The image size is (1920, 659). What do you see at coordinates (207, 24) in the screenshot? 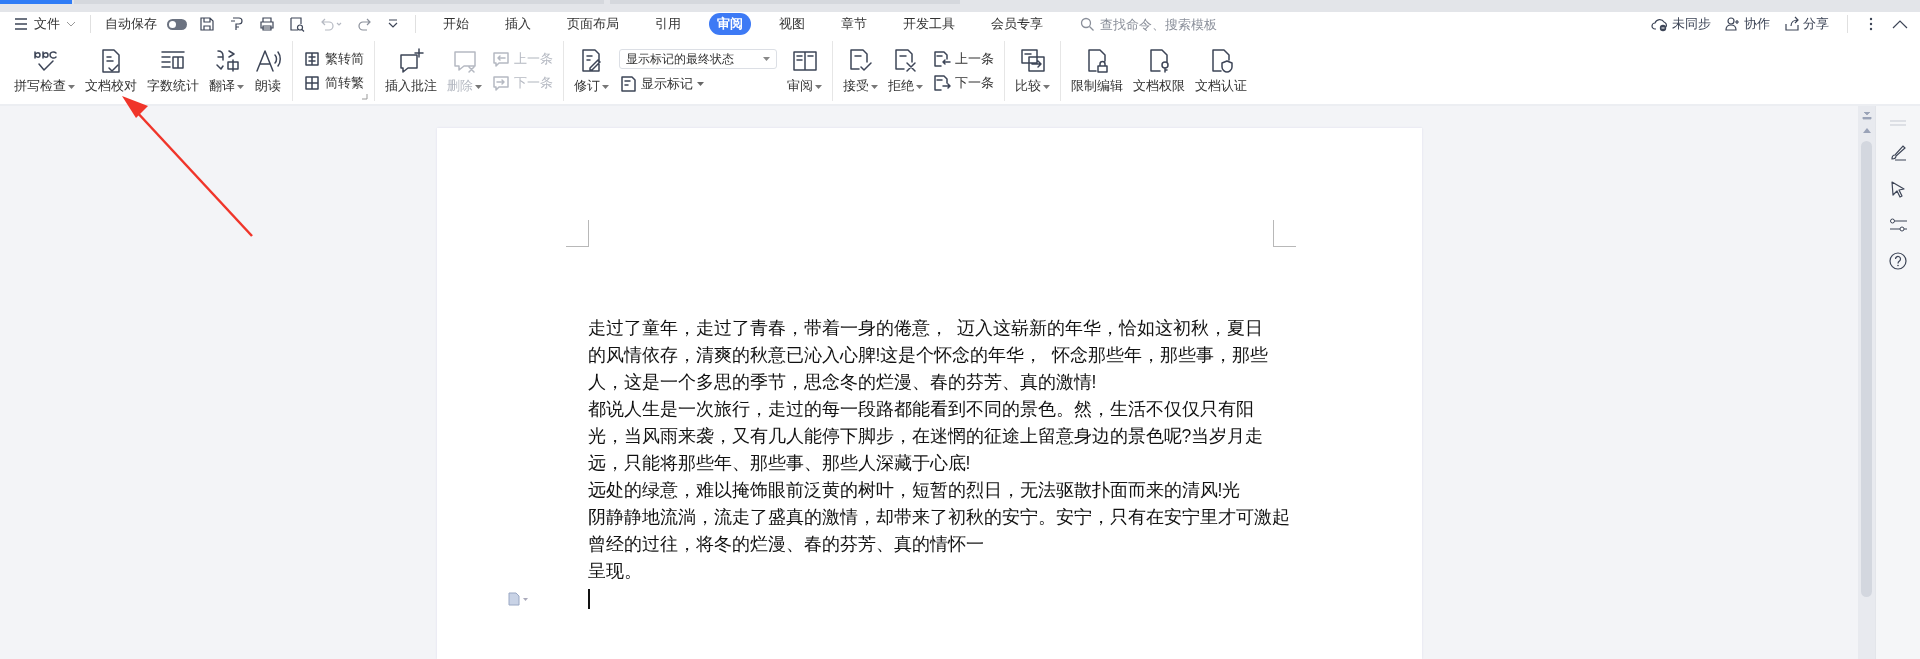
I see `save-icon` at bounding box center [207, 24].